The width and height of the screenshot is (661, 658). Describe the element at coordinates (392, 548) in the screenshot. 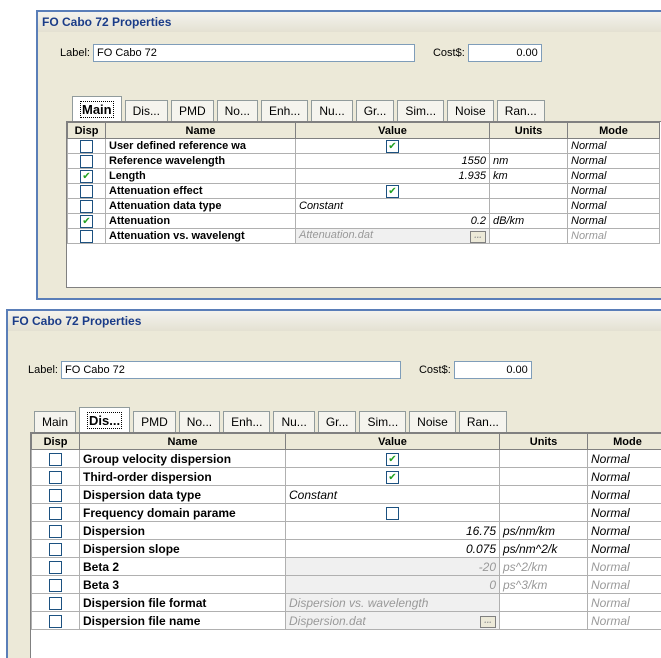

I see `param-value: 0.075` at that location.